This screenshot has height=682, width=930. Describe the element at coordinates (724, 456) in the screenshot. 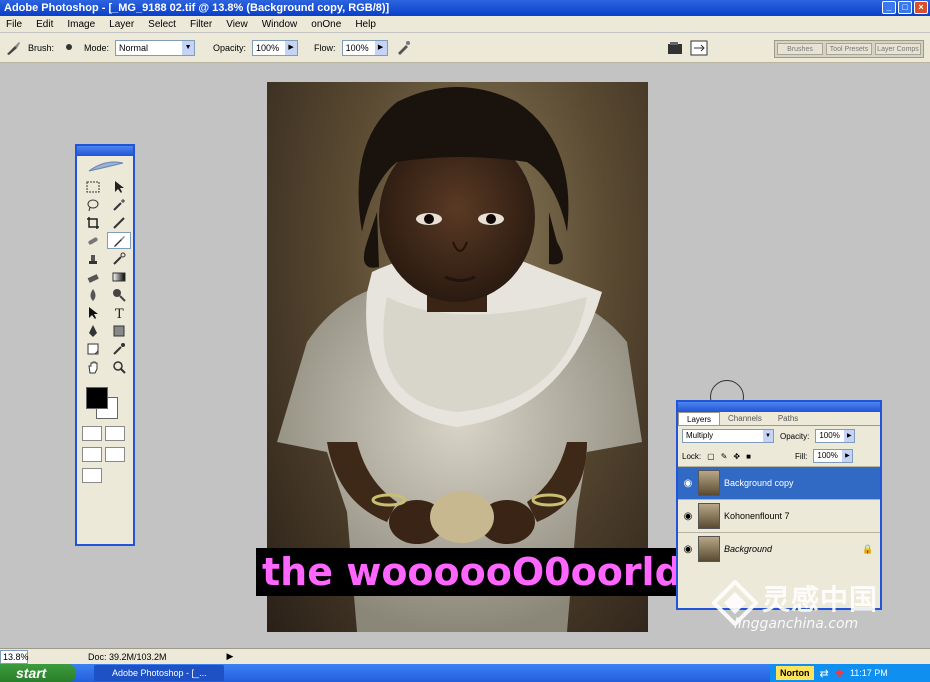

I see `lock-image-icon: ✎` at that location.